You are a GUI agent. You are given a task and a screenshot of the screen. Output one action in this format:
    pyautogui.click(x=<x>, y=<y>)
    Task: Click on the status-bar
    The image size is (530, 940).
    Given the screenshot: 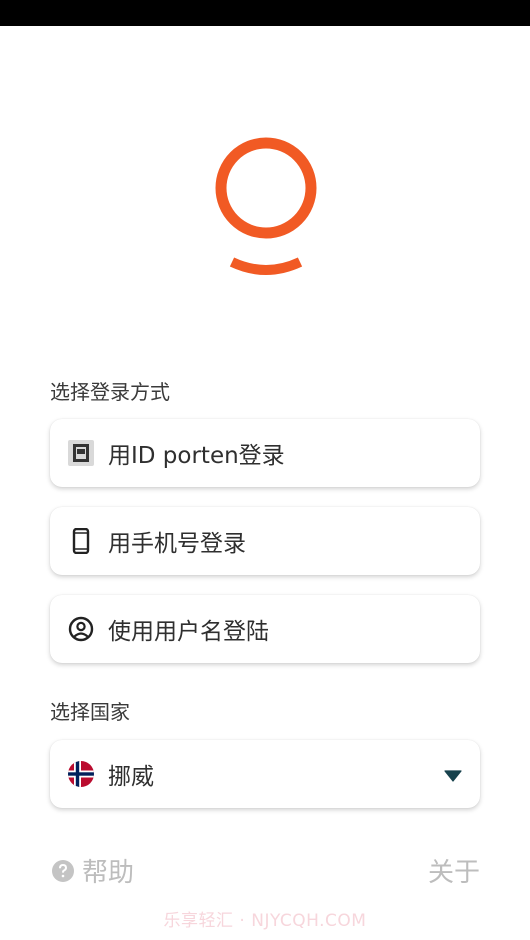 What is the action you would take?
    pyautogui.click(x=265, y=13)
    